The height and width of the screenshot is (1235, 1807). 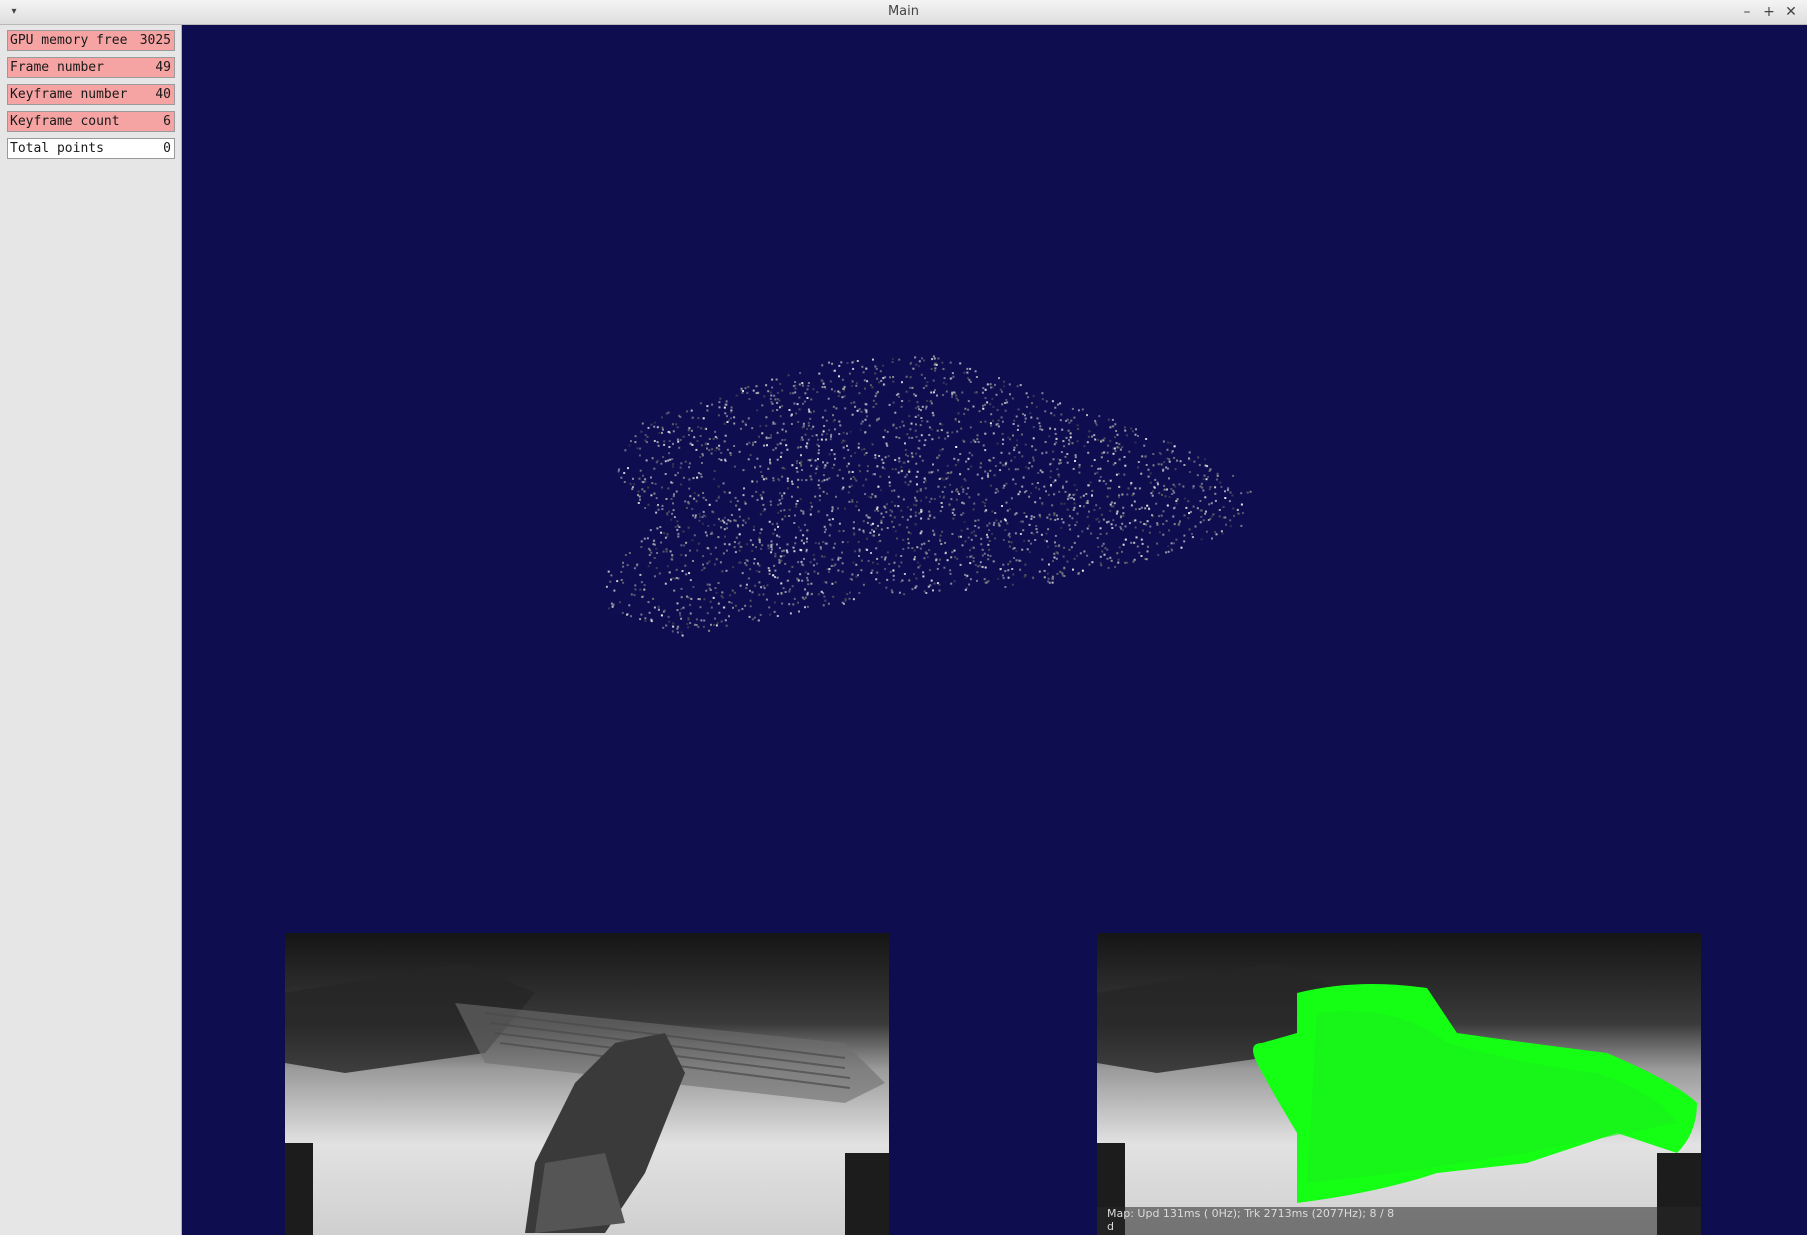 I want to click on window-title: Main, so click(x=903, y=11).